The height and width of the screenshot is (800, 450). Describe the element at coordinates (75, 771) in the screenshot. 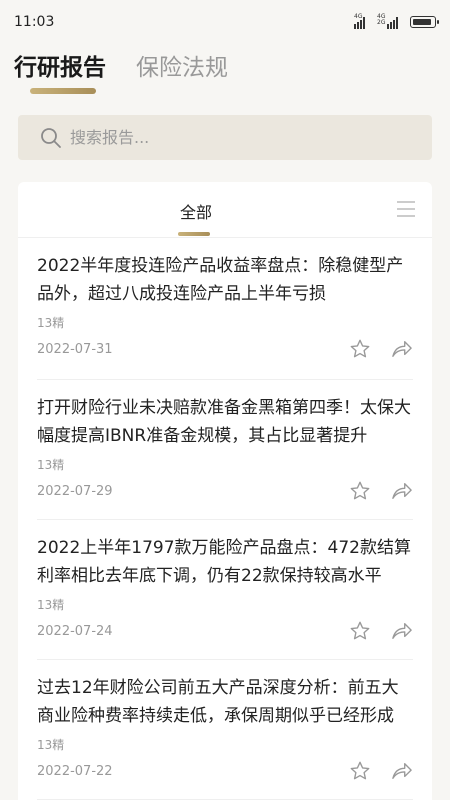

I see `report-date: 2022-07-22` at that location.